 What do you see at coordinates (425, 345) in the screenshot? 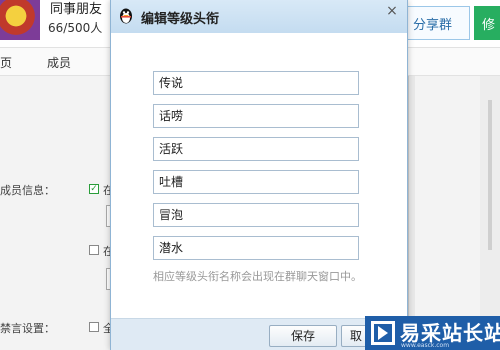
I see `watermark-subtext: www.easck.com` at bounding box center [425, 345].